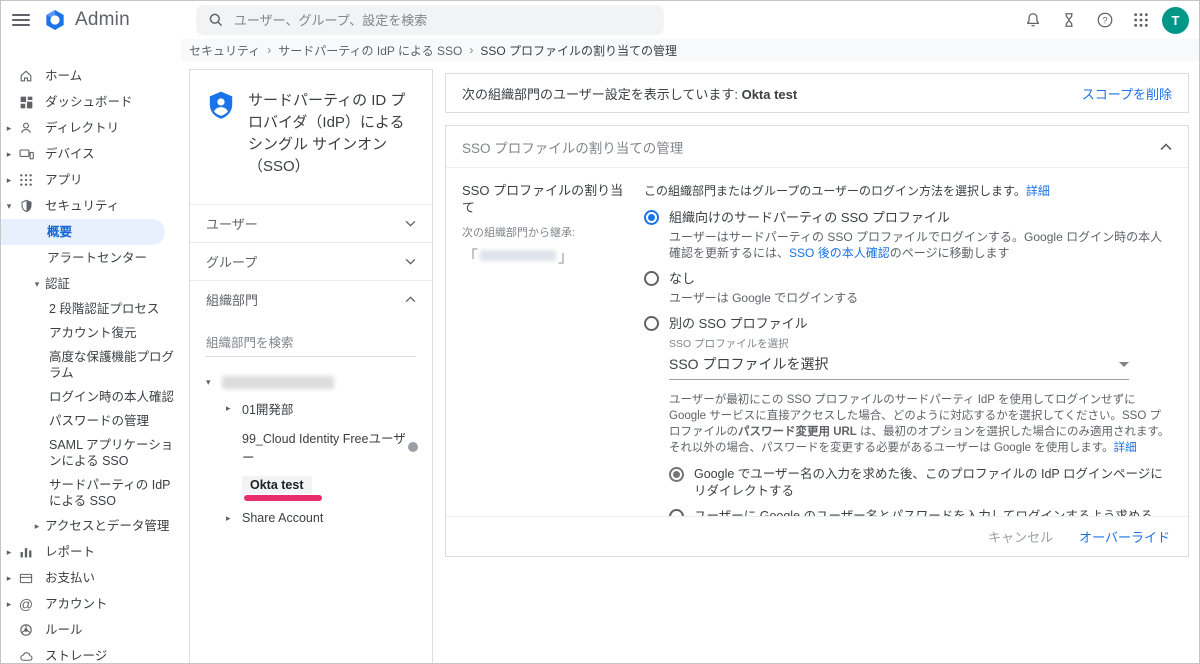 This screenshot has height=664, width=1200. What do you see at coordinates (91, 154) in the screenshot?
I see `sidebar-item-devices: デバイス` at bounding box center [91, 154].